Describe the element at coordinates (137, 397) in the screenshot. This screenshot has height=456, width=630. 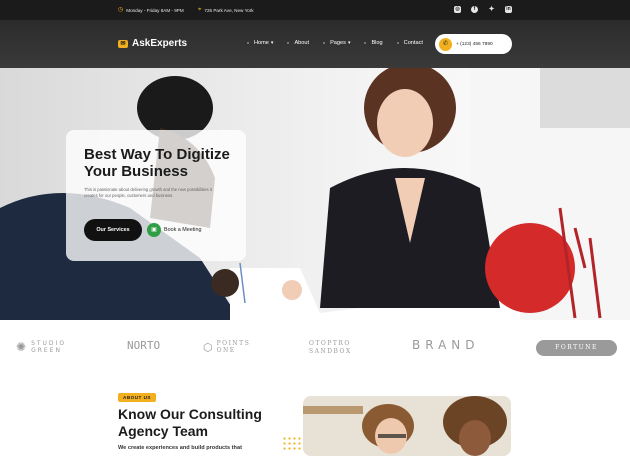
I see `about-badge: ABOUT US` at that location.